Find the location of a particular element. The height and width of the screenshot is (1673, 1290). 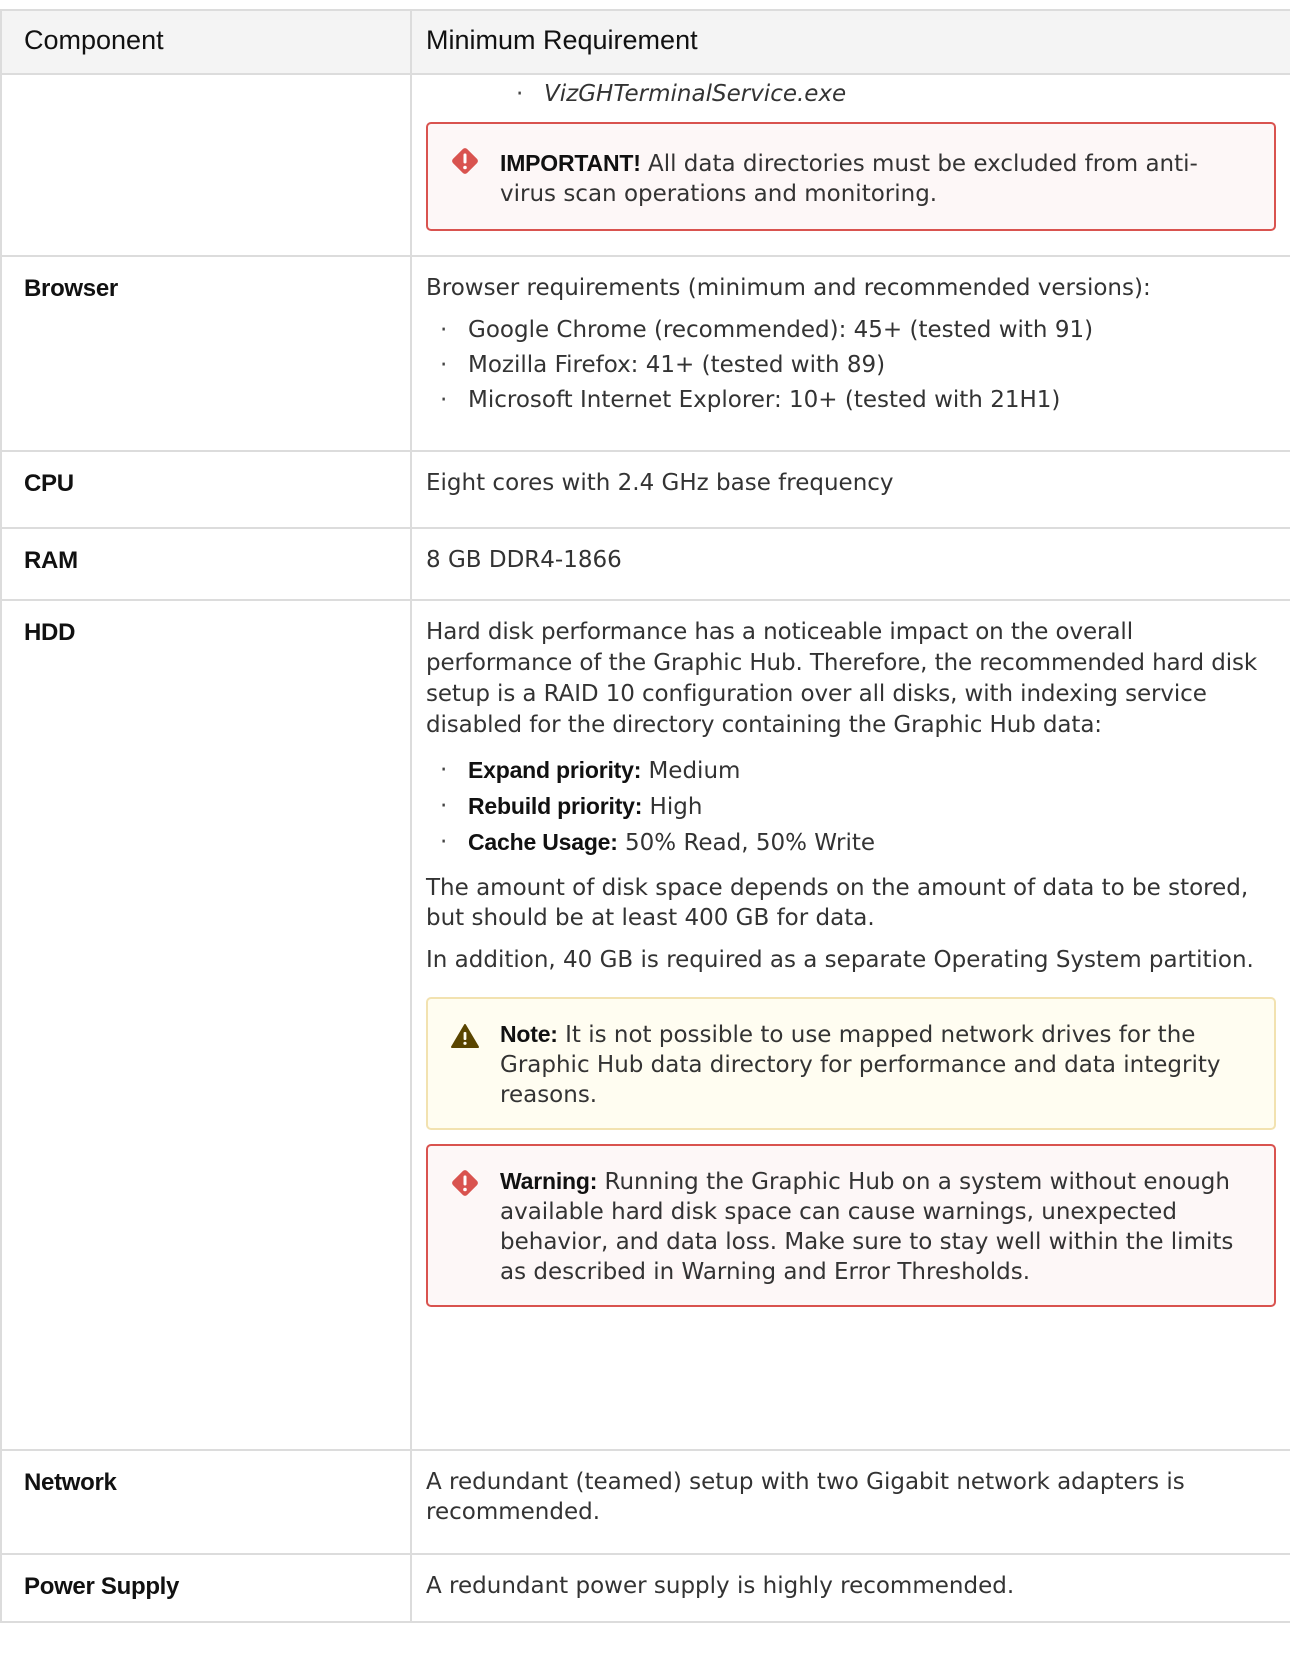

requirement-cell: 8 GB DDR4-1866 is located at coordinates (850, 564).